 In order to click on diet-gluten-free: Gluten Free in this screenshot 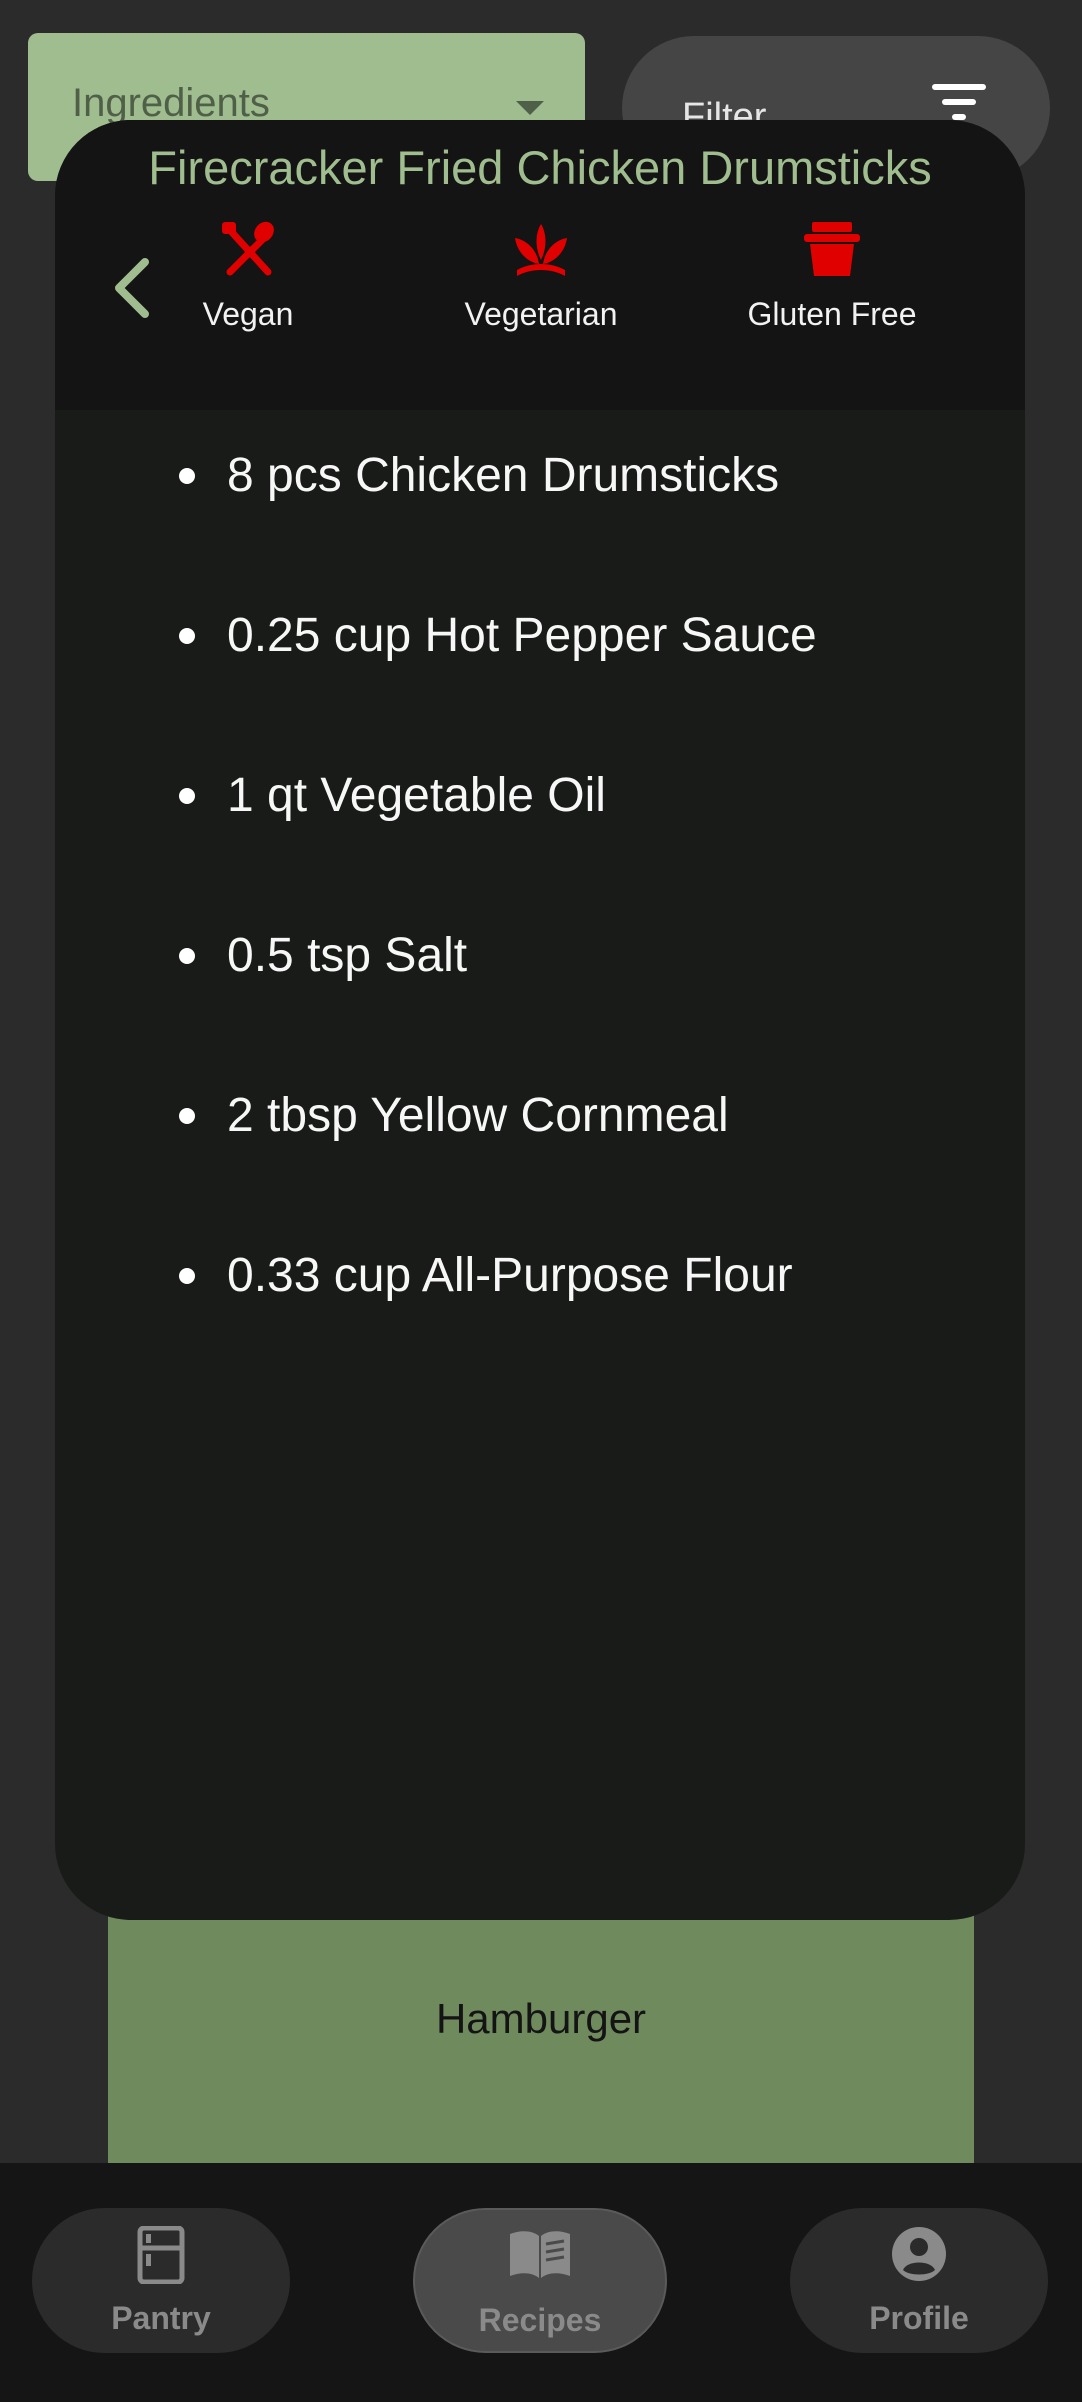, I will do `click(832, 276)`.